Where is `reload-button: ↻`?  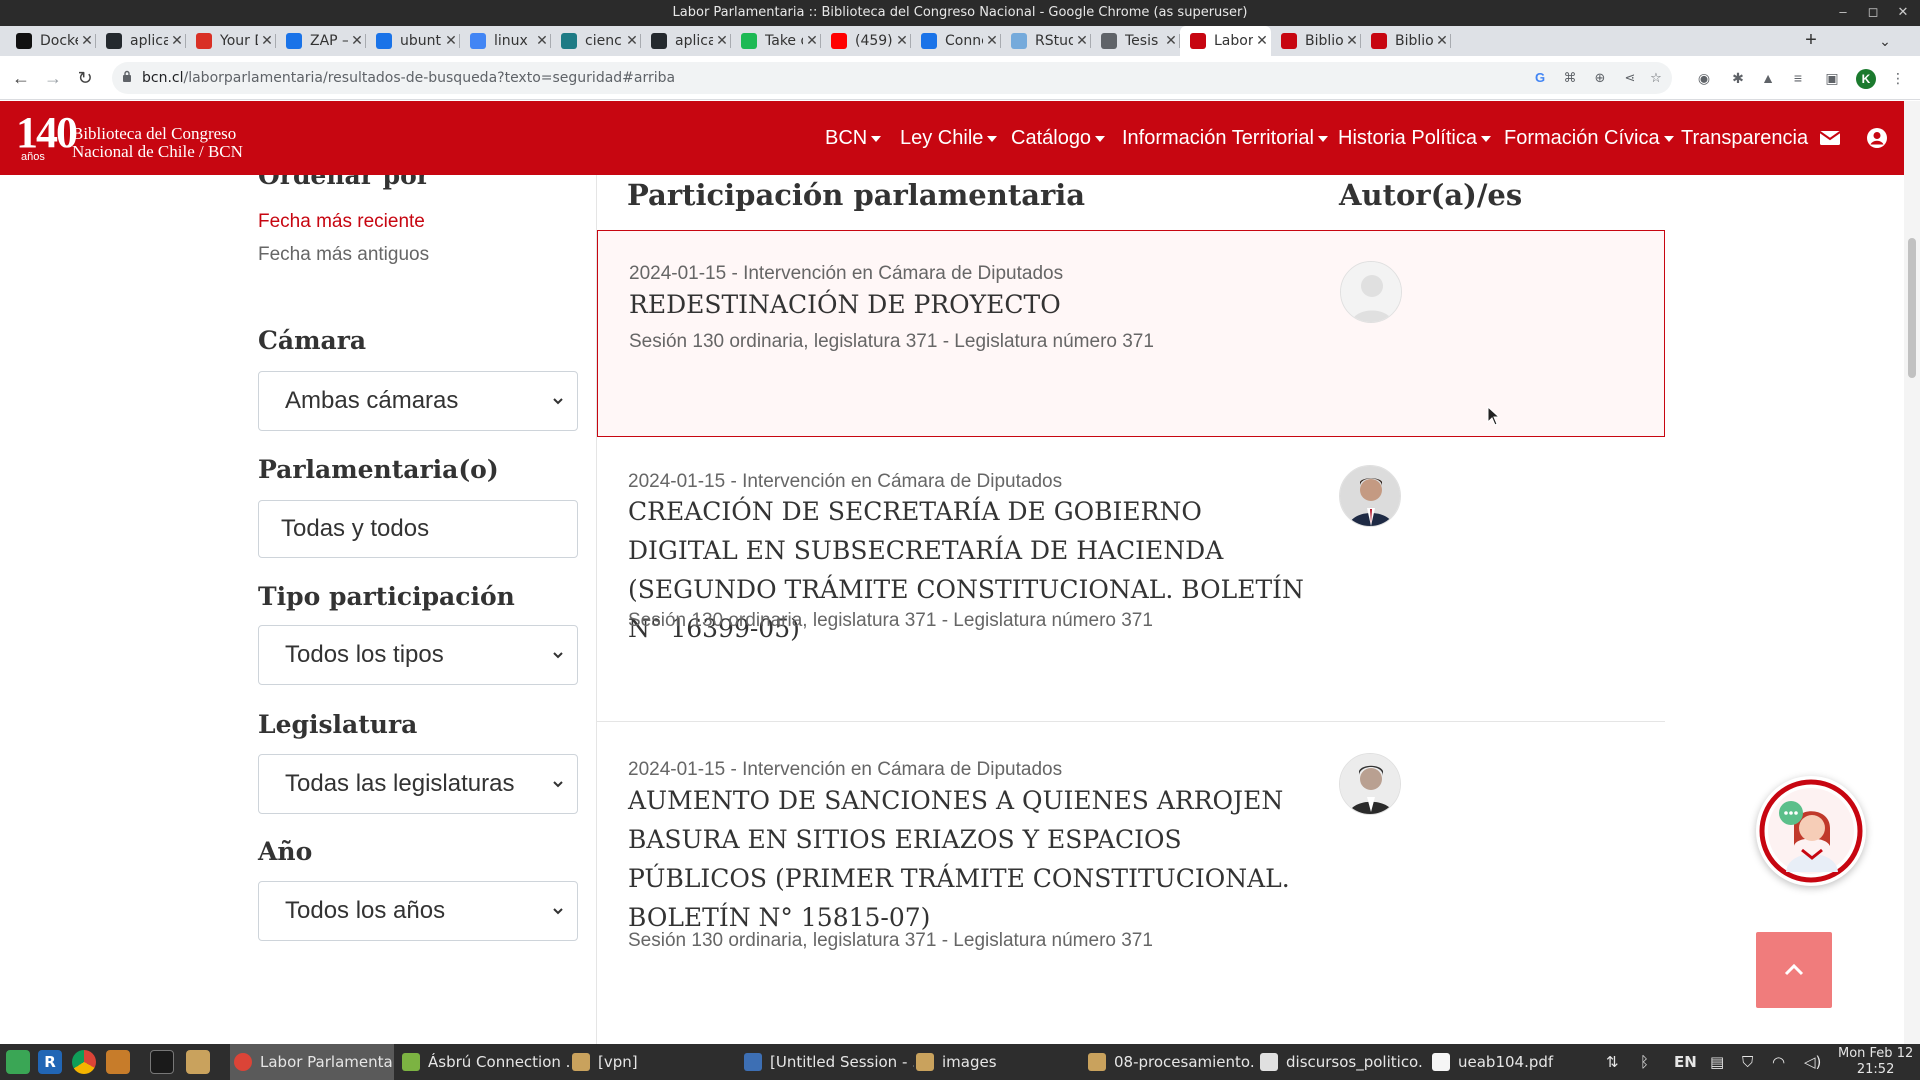 reload-button: ↻ is located at coordinates (85, 78).